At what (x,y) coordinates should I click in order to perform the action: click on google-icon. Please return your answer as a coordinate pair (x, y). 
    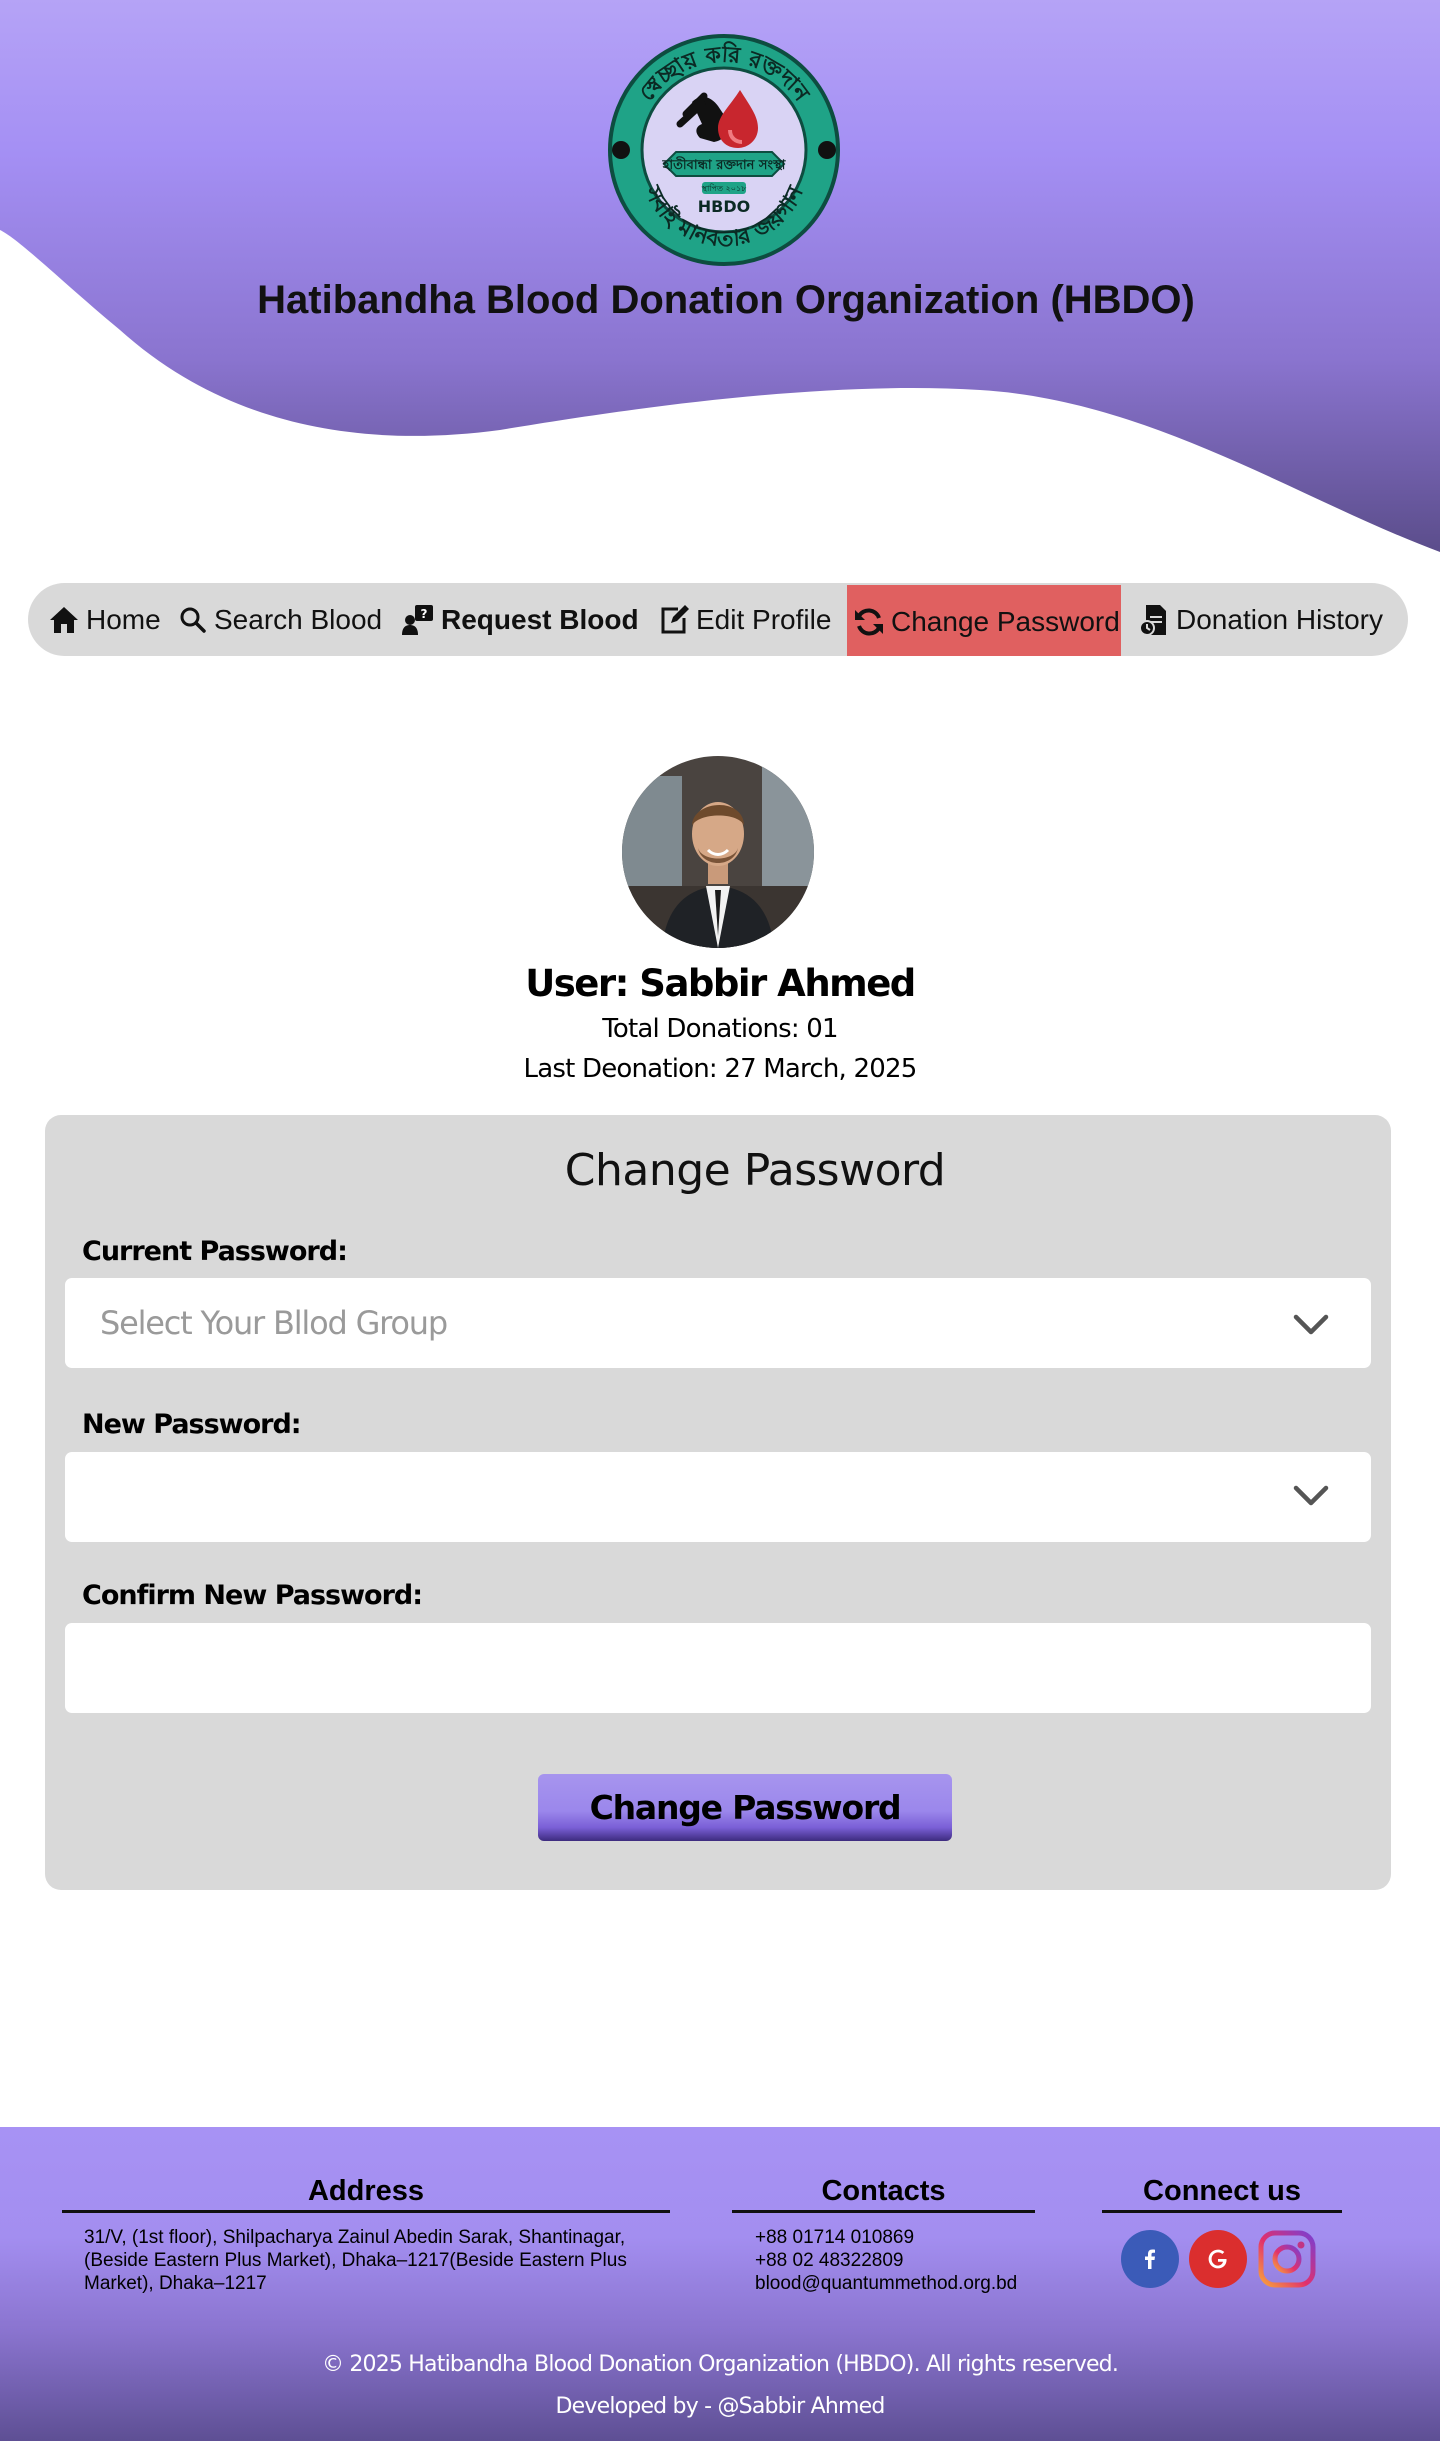
    Looking at the image, I should click on (1217, 2259).